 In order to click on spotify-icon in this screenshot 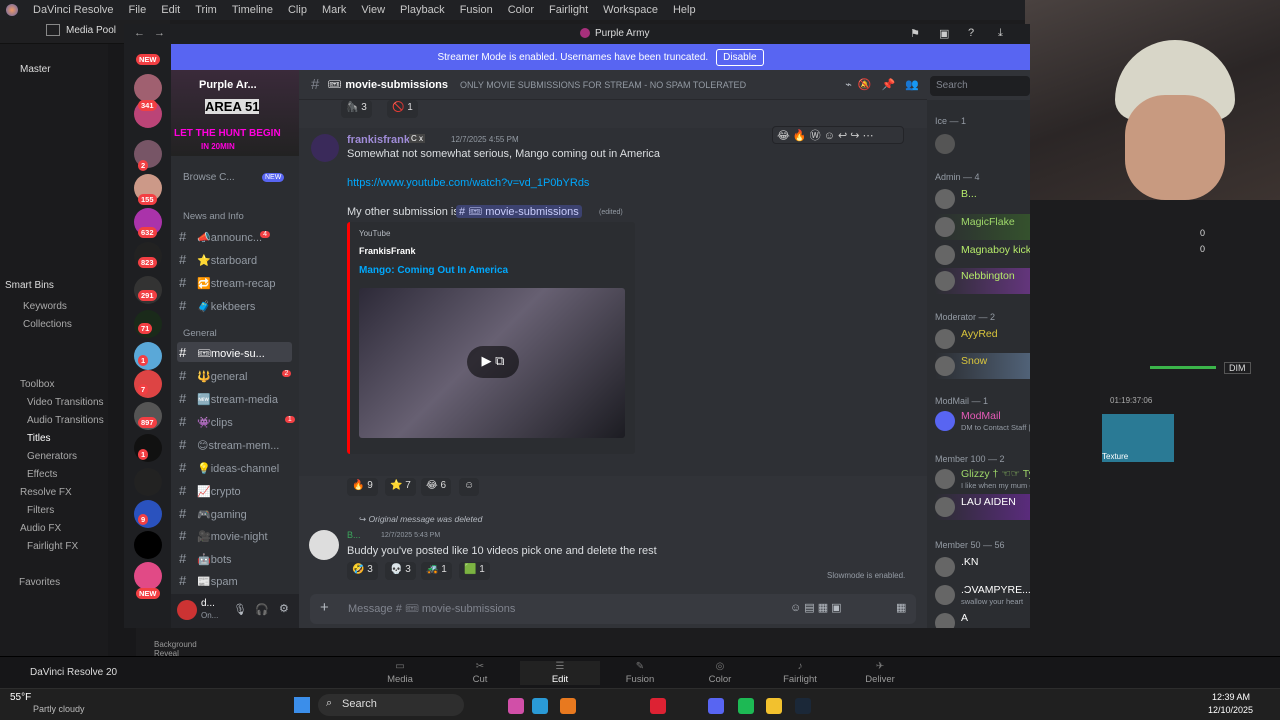, I will do `click(746, 706)`.